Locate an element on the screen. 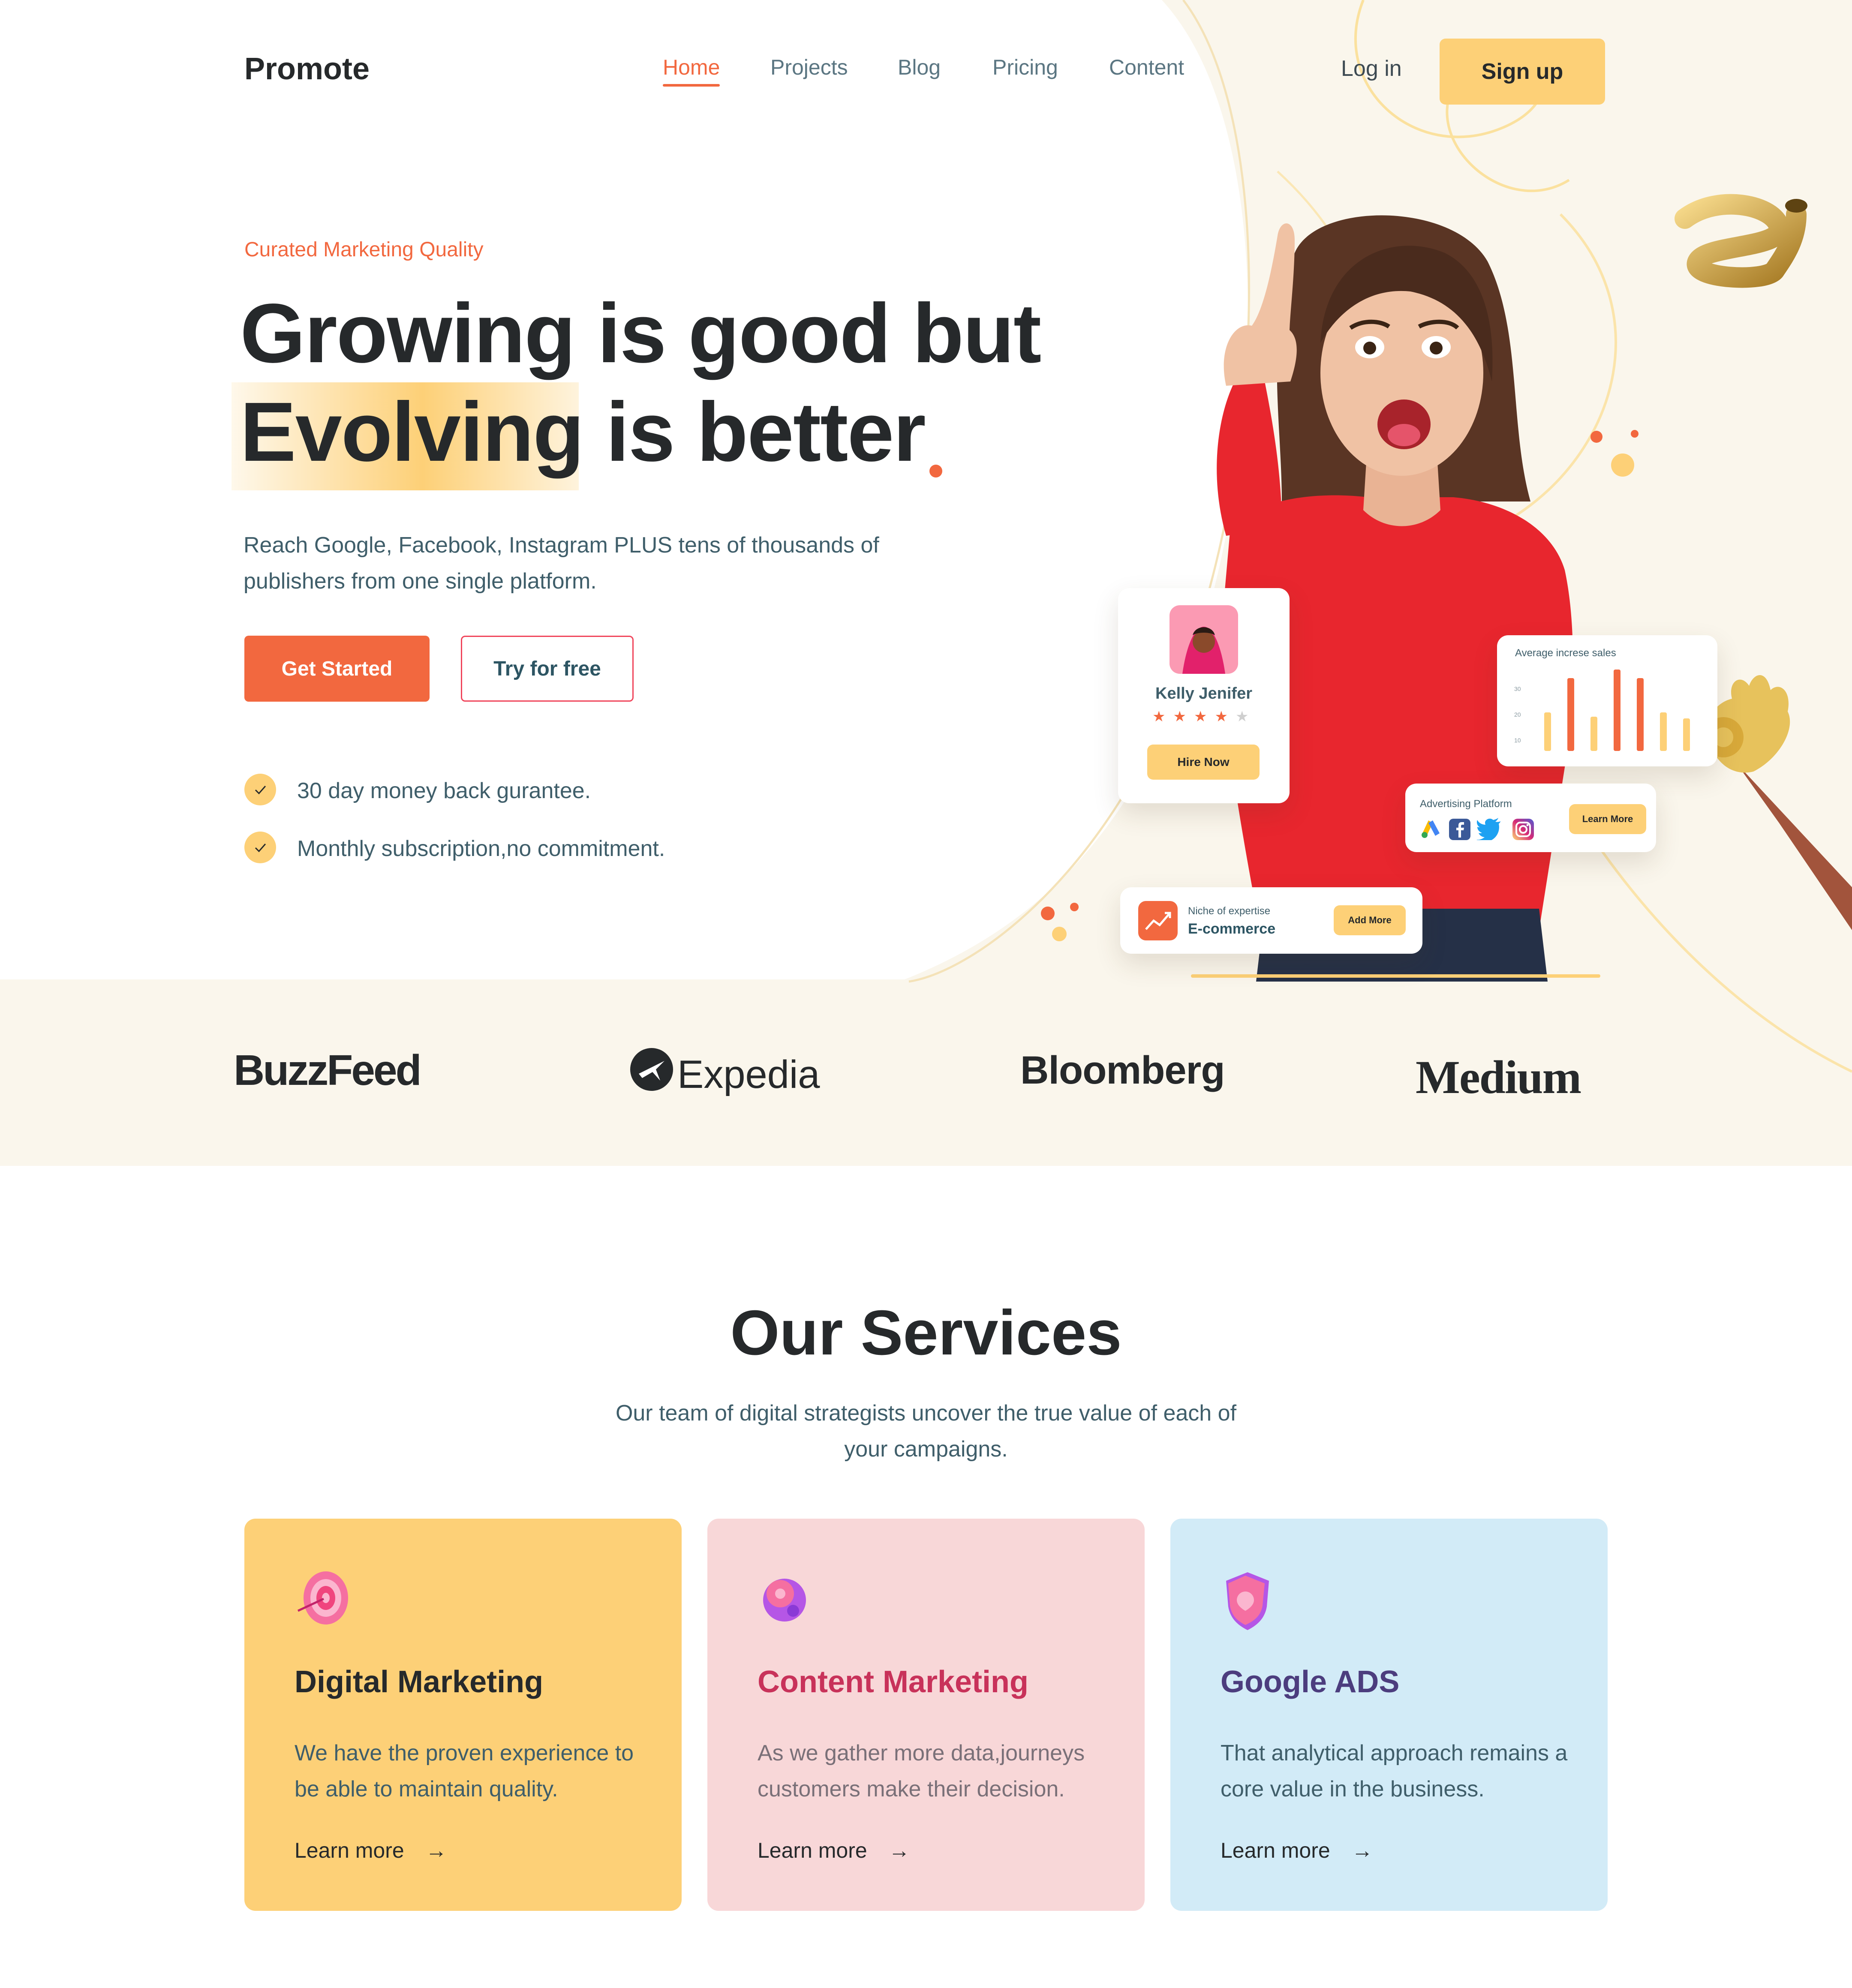 The width and height of the screenshot is (1852, 1988). sales-chart-ticks: 30 20 10 is located at coordinates (1517, 714).